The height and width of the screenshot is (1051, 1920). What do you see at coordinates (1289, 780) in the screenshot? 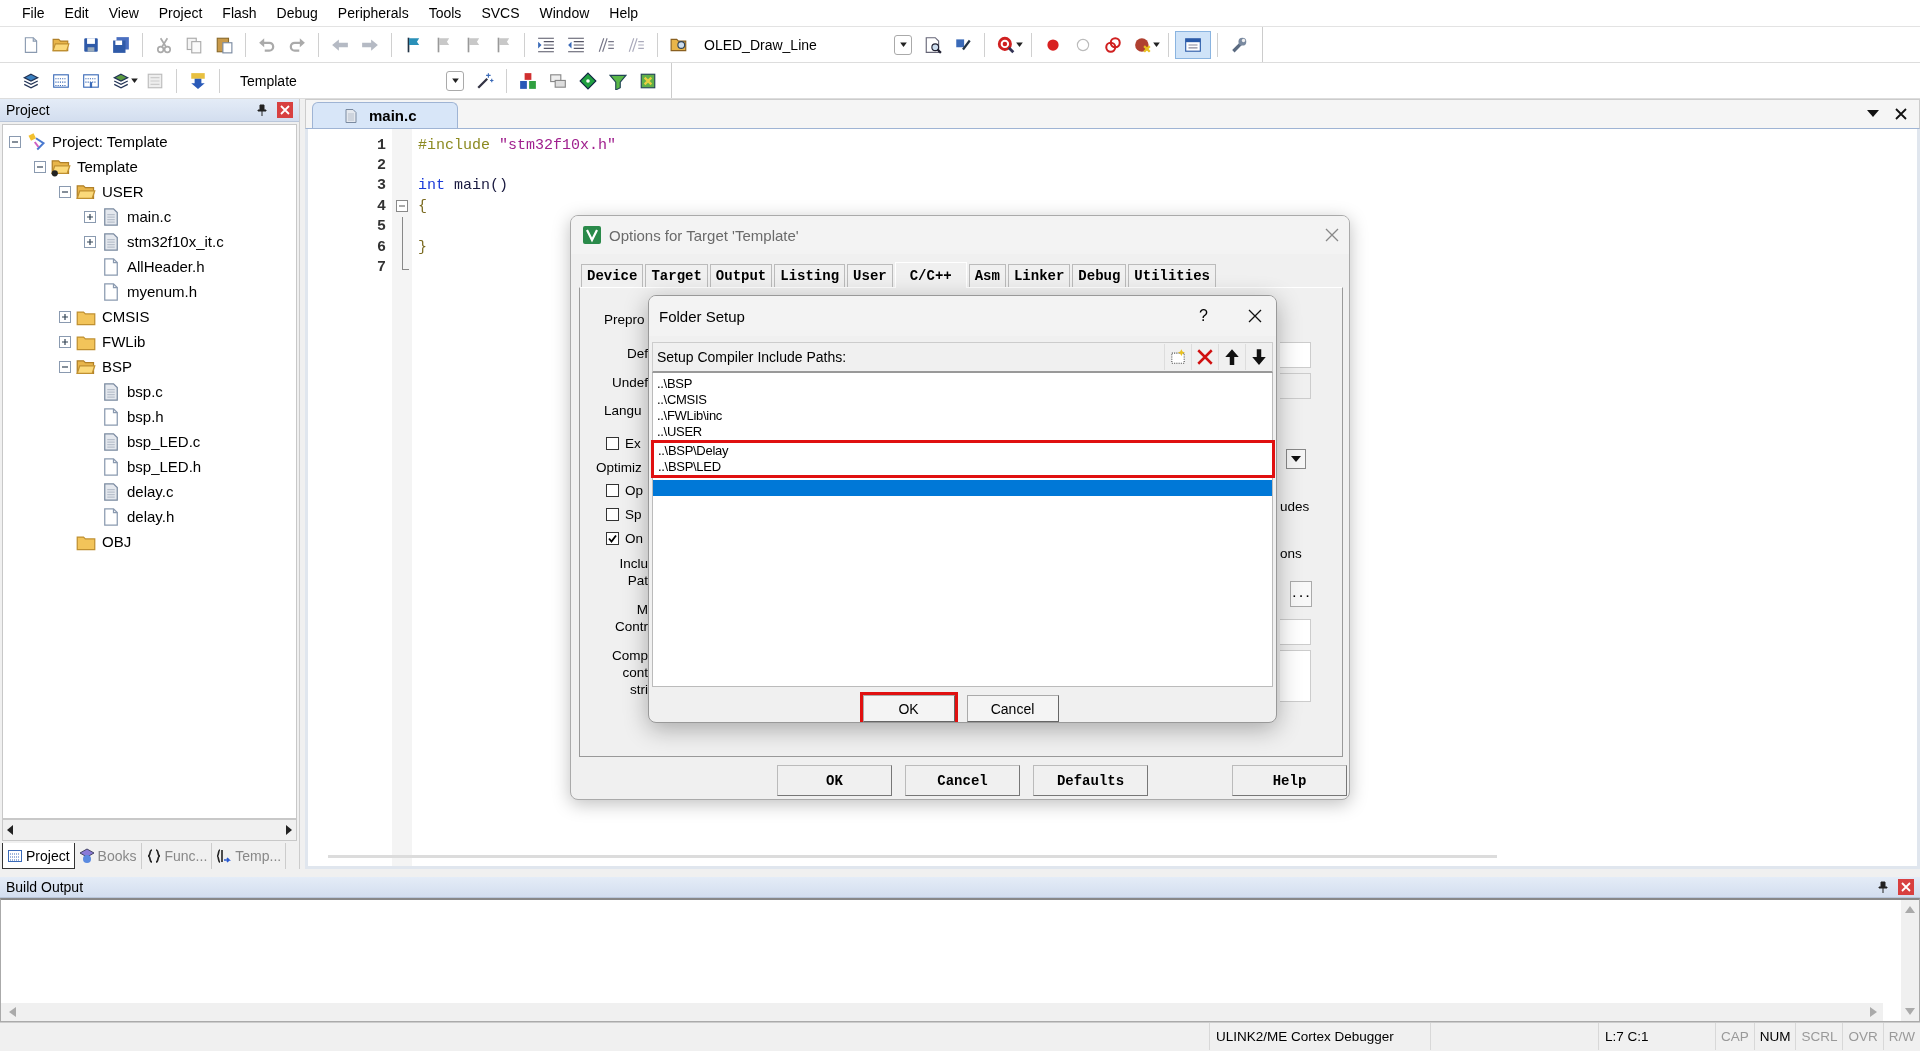
I see `dialog-button: Help` at bounding box center [1289, 780].